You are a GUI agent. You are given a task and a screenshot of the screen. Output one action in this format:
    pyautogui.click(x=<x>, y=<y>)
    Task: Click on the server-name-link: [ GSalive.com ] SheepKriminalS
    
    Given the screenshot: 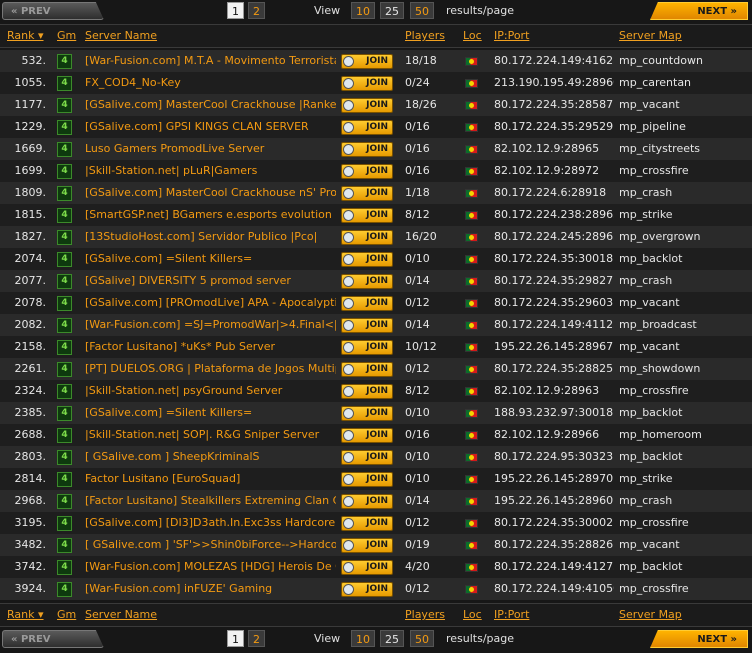 What is the action you would take?
    pyautogui.click(x=210, y=457)
    